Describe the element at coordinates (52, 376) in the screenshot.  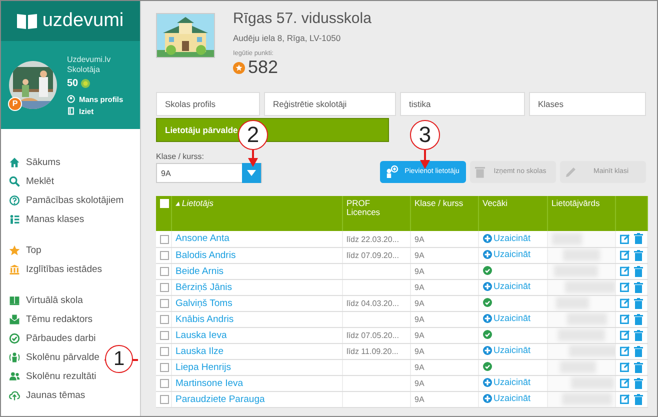
I see `nav-item: Skolēnu rezultāti` at that location.